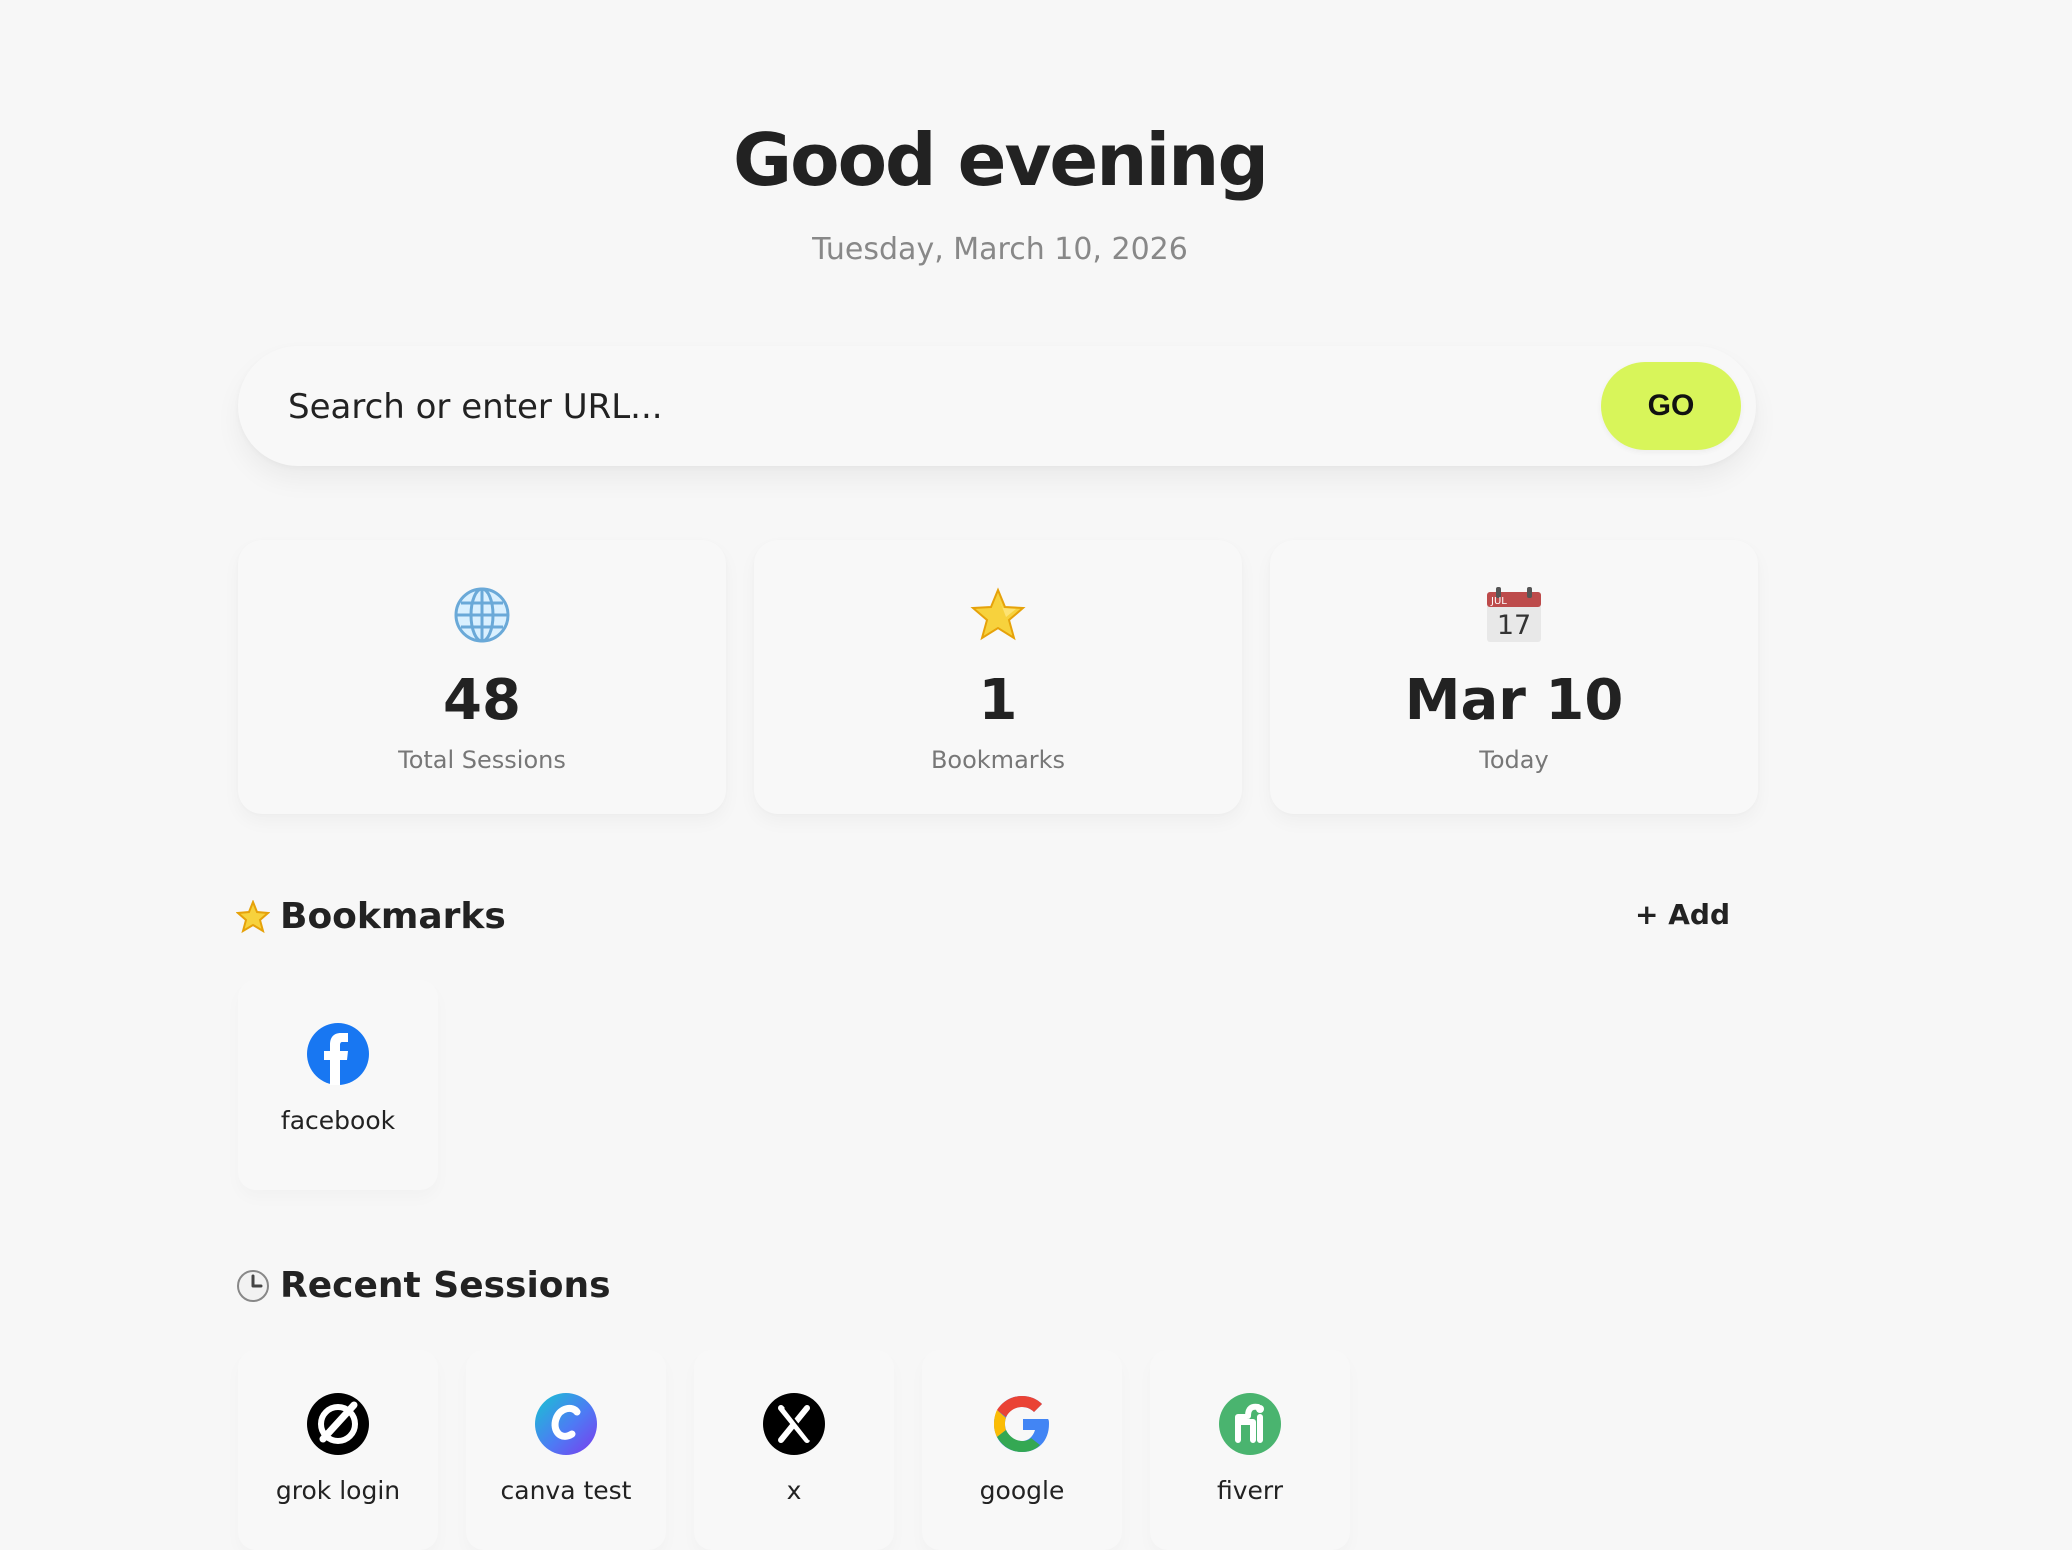  Describe the element at coordinates (1682, 914) in the screenshot. I see `add-bookmark-button: + Add` at that location.